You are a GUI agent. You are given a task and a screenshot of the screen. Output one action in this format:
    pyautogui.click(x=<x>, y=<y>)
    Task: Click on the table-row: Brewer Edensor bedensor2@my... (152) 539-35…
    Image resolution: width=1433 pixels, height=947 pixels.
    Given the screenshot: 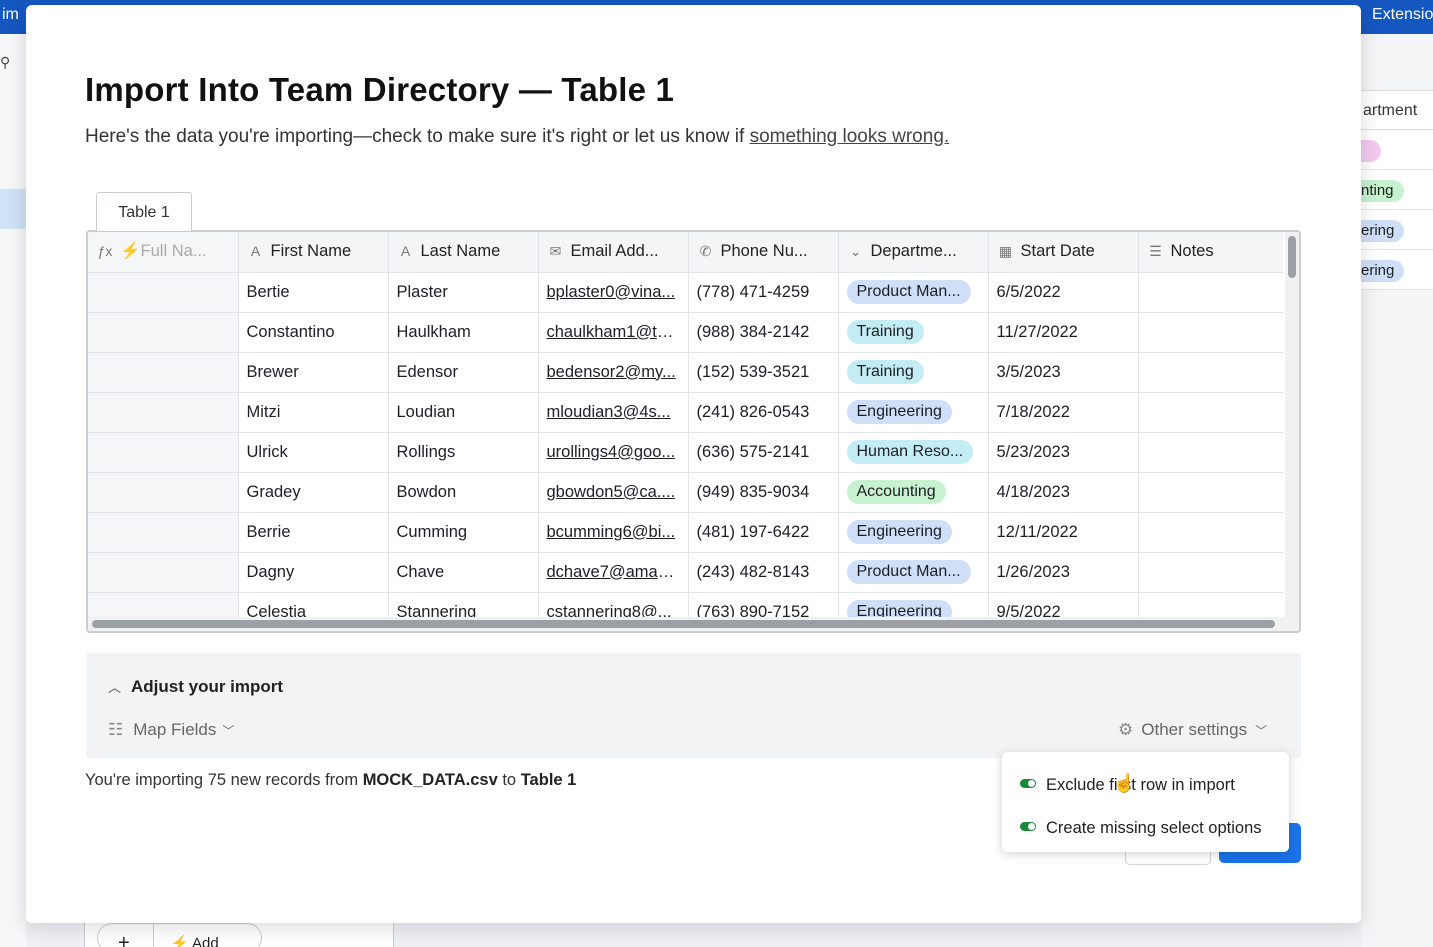 What is the action you would take?
    pyautogui.click(x=685, y=372)
    